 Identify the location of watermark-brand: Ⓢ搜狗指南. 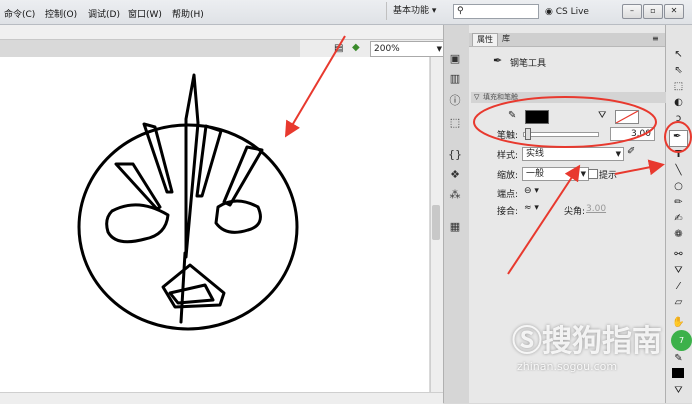
(587, 338).